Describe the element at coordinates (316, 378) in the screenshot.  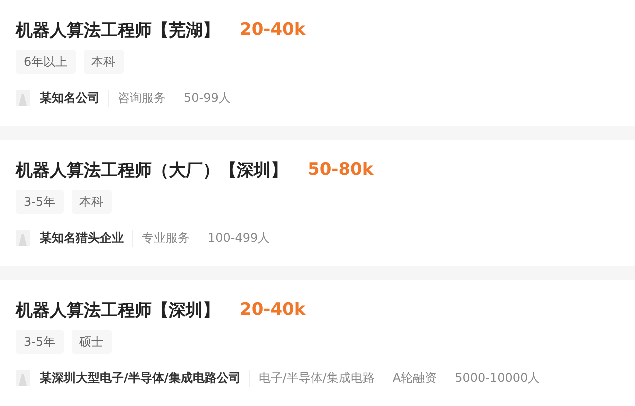
I see `company-info: 电子/半导体/集成电路` at that location.